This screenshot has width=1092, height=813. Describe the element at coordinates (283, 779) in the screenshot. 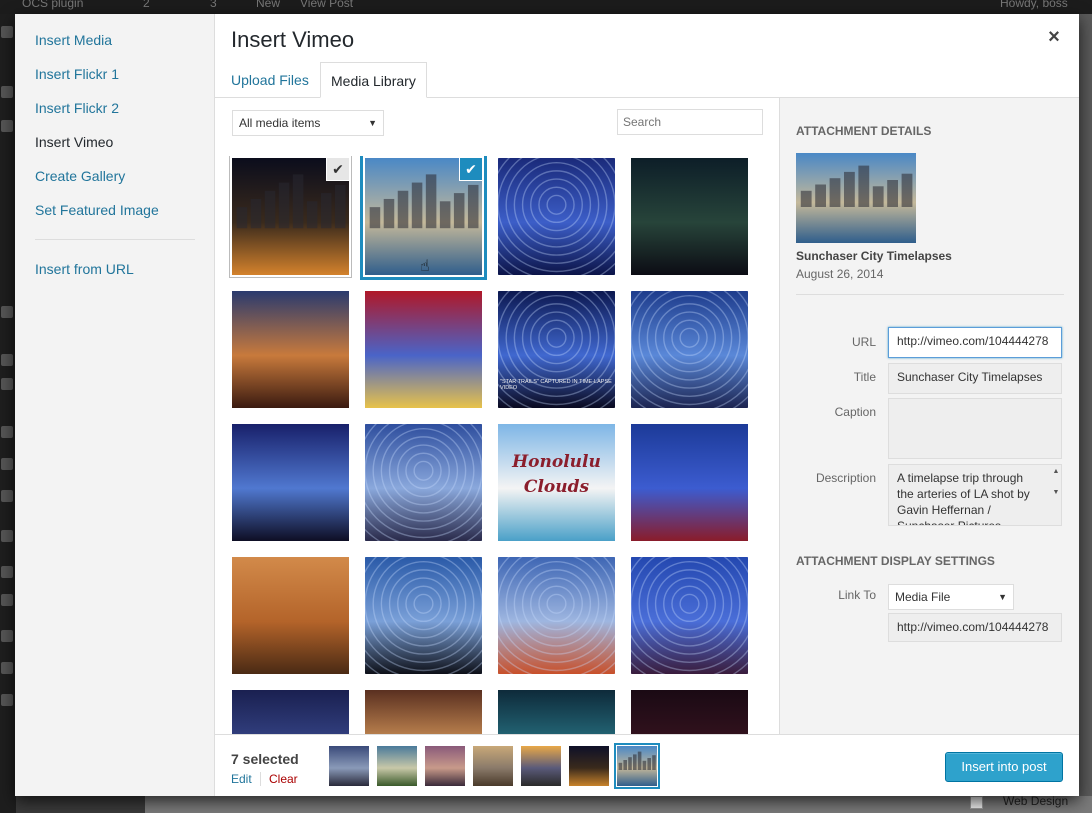

I see `clear-selection-link: Clear` at that location.